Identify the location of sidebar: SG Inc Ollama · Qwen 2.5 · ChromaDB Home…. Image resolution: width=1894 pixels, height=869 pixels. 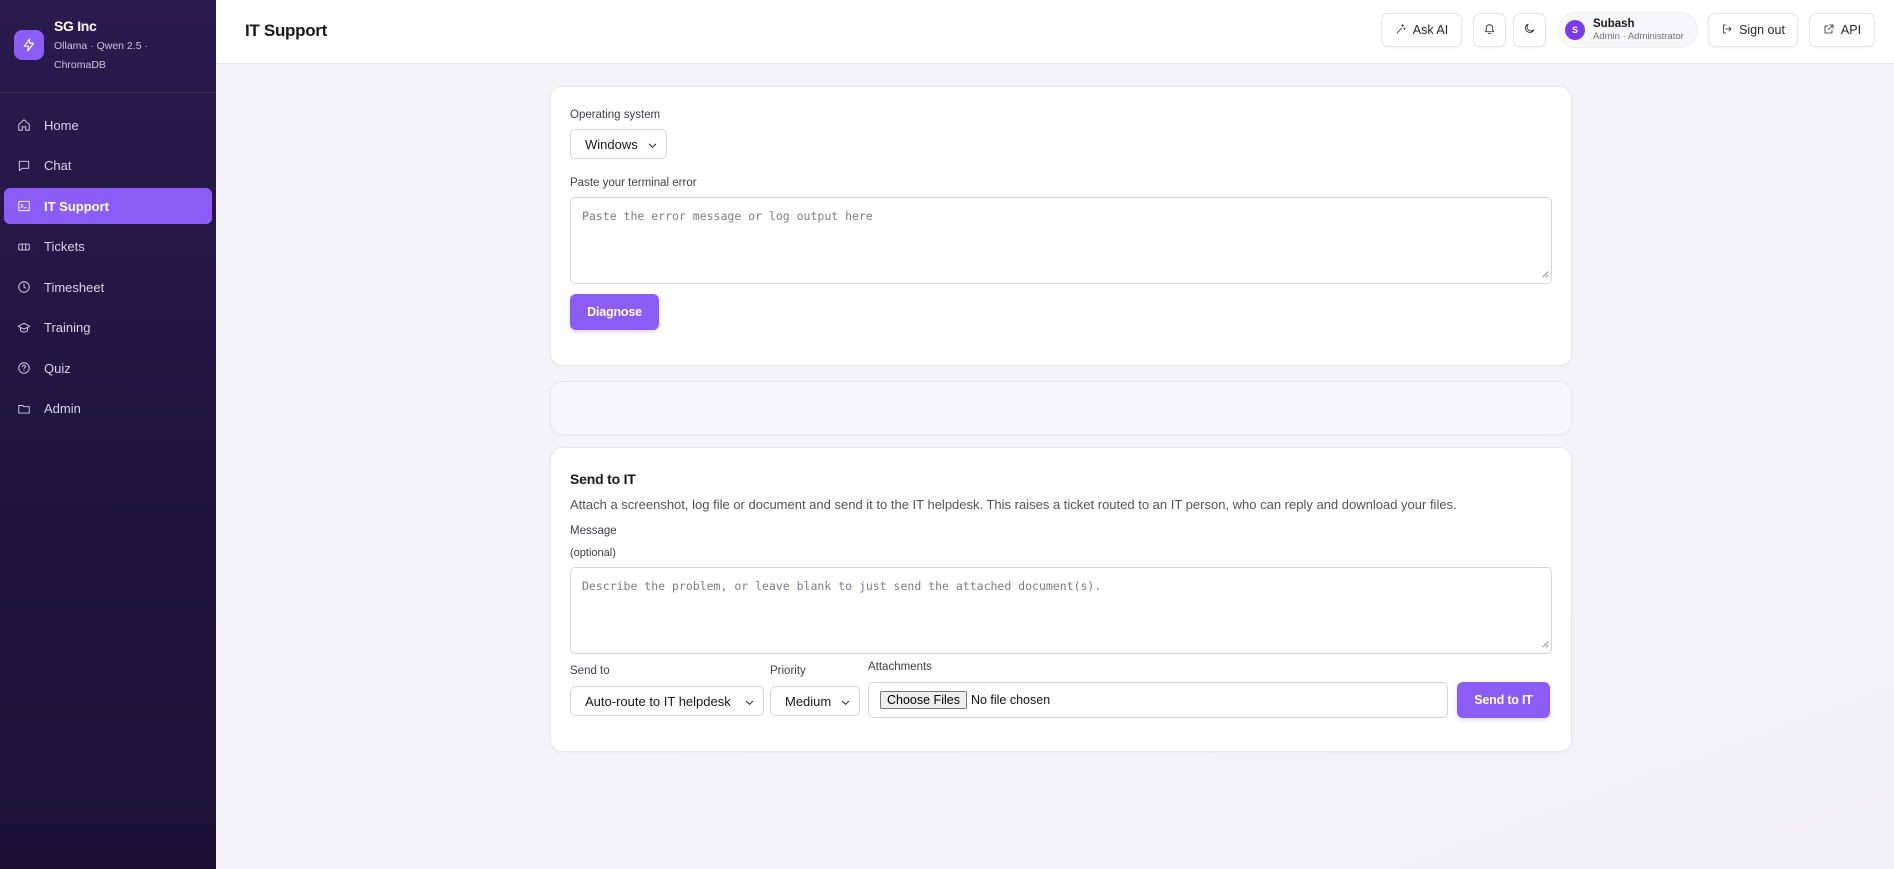
(108, 434).